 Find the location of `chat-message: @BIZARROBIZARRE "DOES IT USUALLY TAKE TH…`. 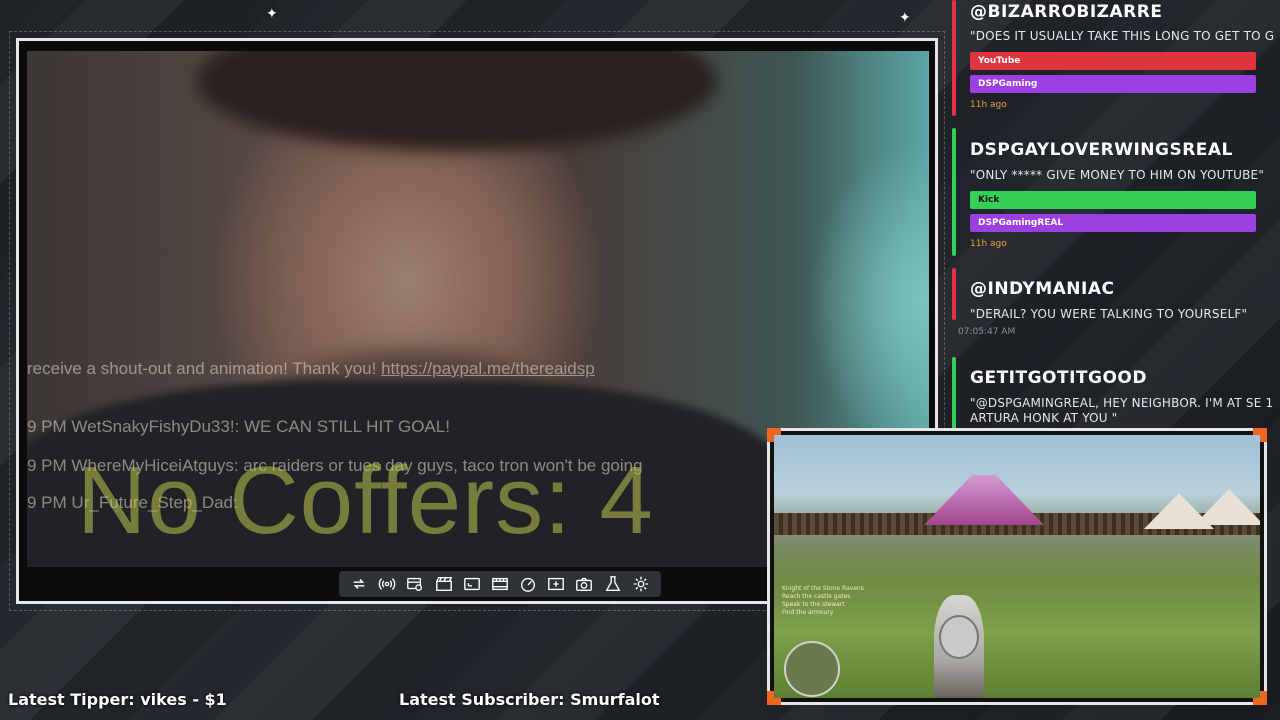

chat-message: @BIZARROBIZARRE "DOES IT USUALLY TAKE TH… is located at coordinates (1113, 58).